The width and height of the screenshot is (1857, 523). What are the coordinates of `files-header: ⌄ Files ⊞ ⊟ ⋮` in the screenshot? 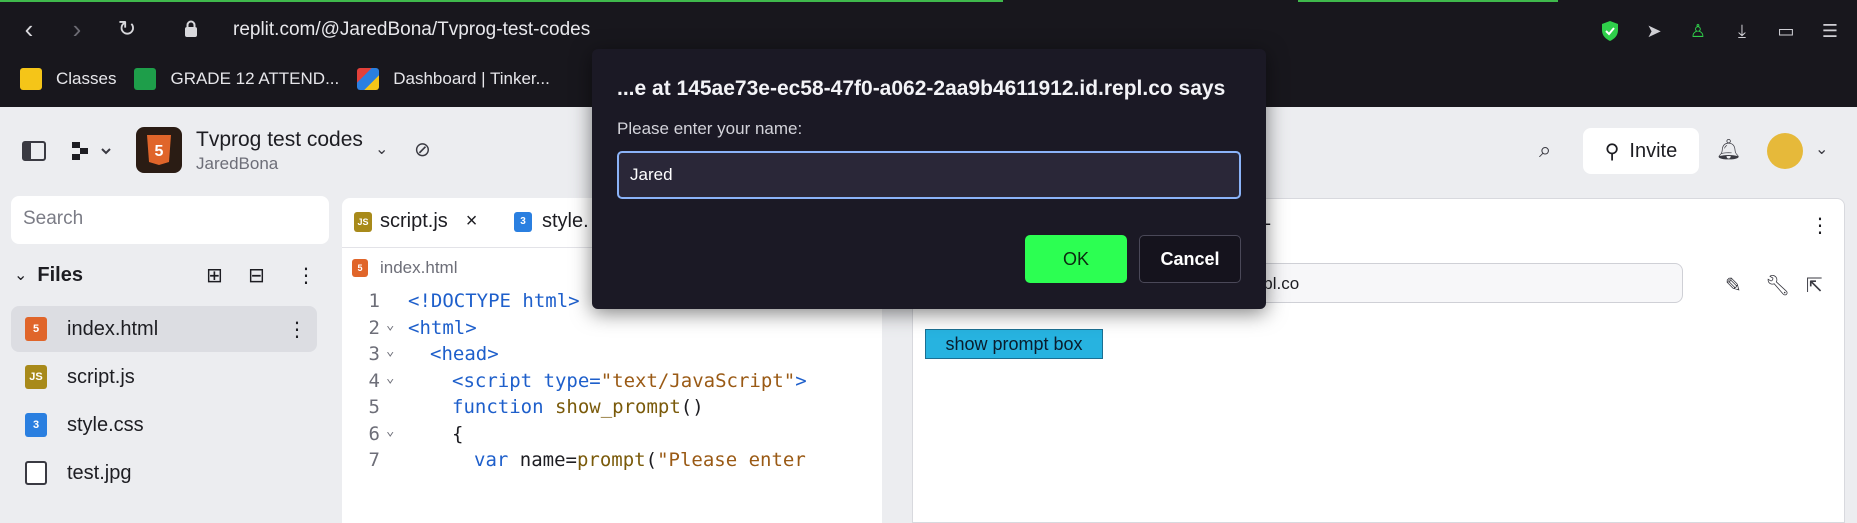 It's located at (169, 275).